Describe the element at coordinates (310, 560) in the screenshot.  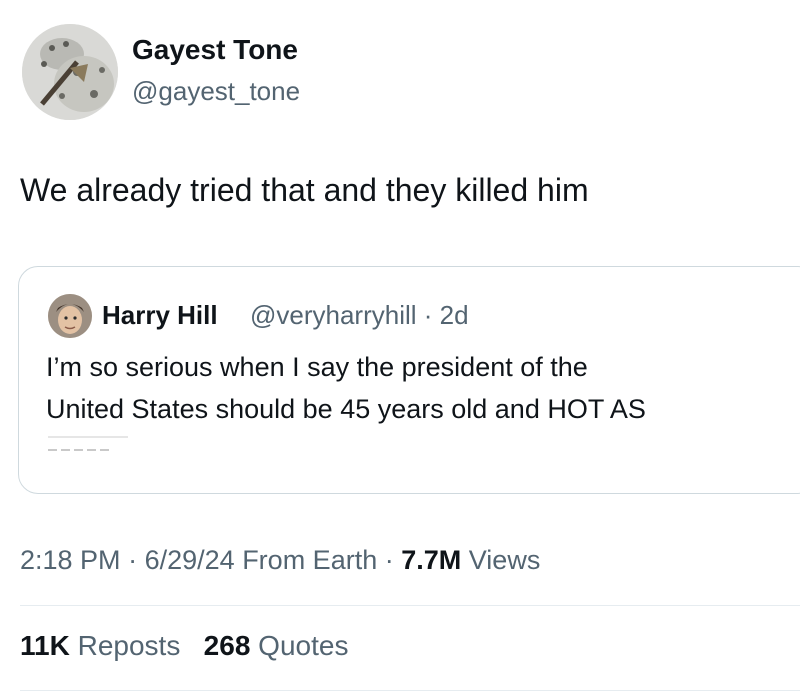
I see `tweet-source: From Earth` at that location.